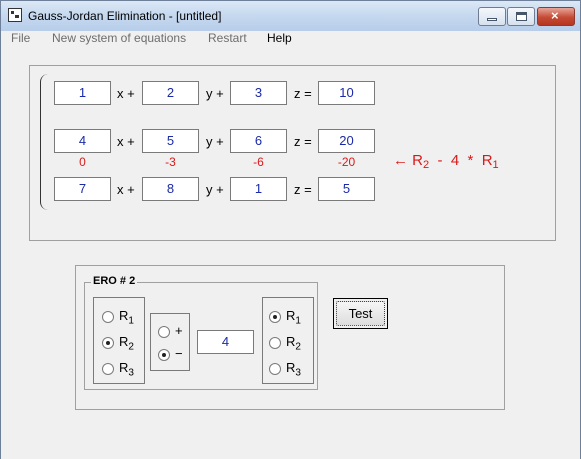  I want to click on menu-file: File, so click(20, 38).